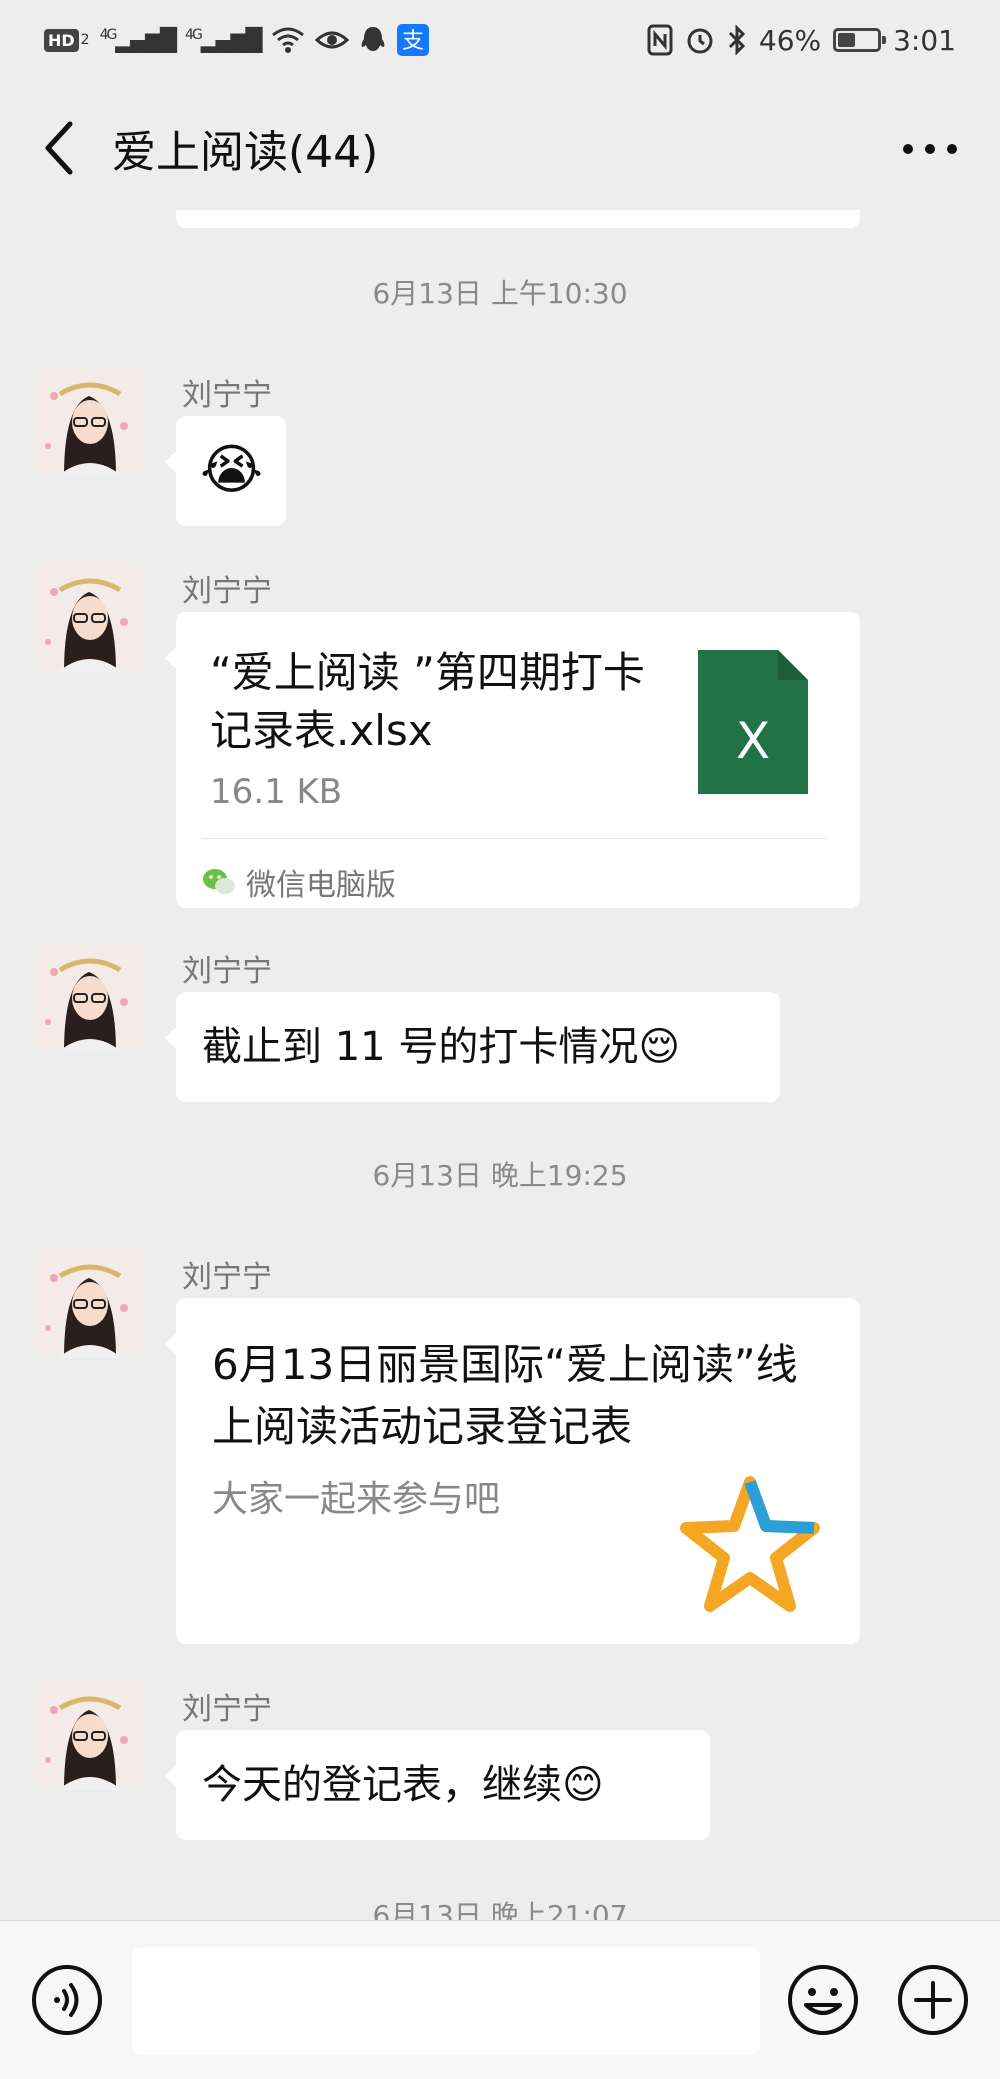 Image resolution: width=1000 pixels, height=2079 pixels. Describe the element at coordinates (61, 148) in the screenshot. I see `back-arrow-icon` at that location.